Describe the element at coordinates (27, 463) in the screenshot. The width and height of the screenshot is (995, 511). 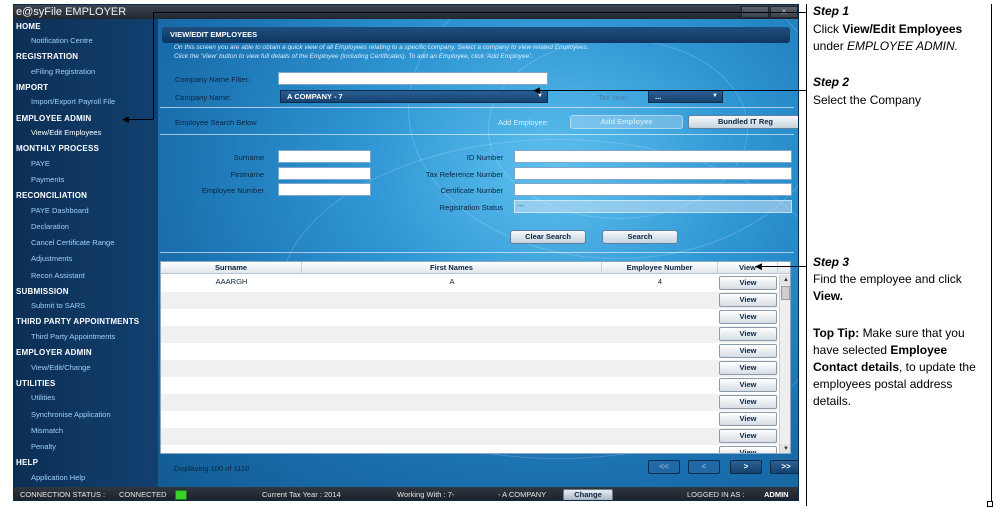
I see `sidebar-section-help: HELP` at that location.